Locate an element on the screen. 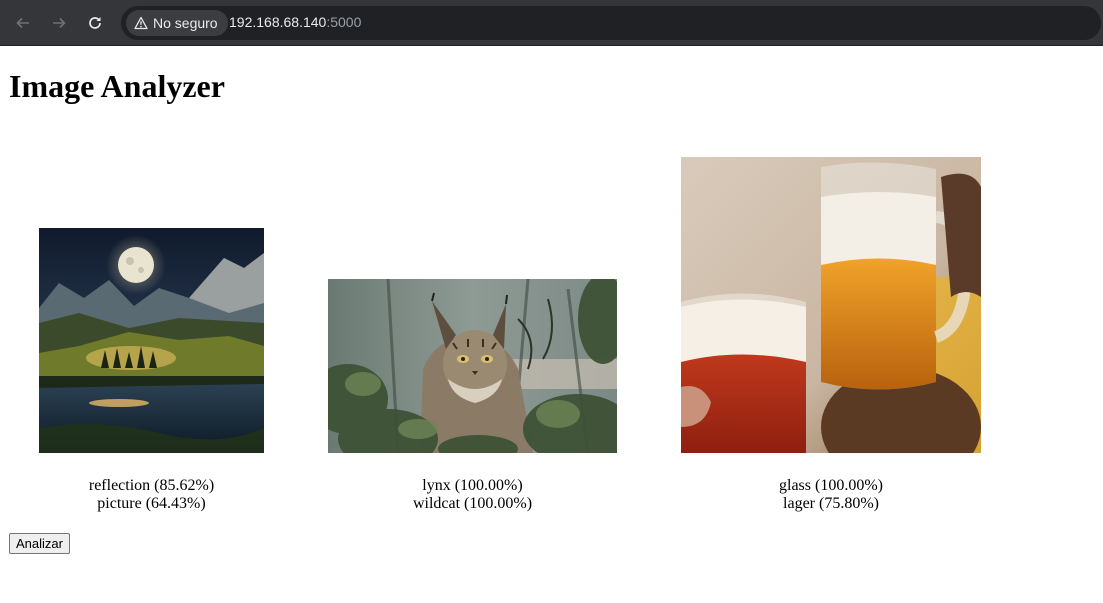 This screenshot has width=1103, height=603. forward-button is located at coordinates (59, 23).